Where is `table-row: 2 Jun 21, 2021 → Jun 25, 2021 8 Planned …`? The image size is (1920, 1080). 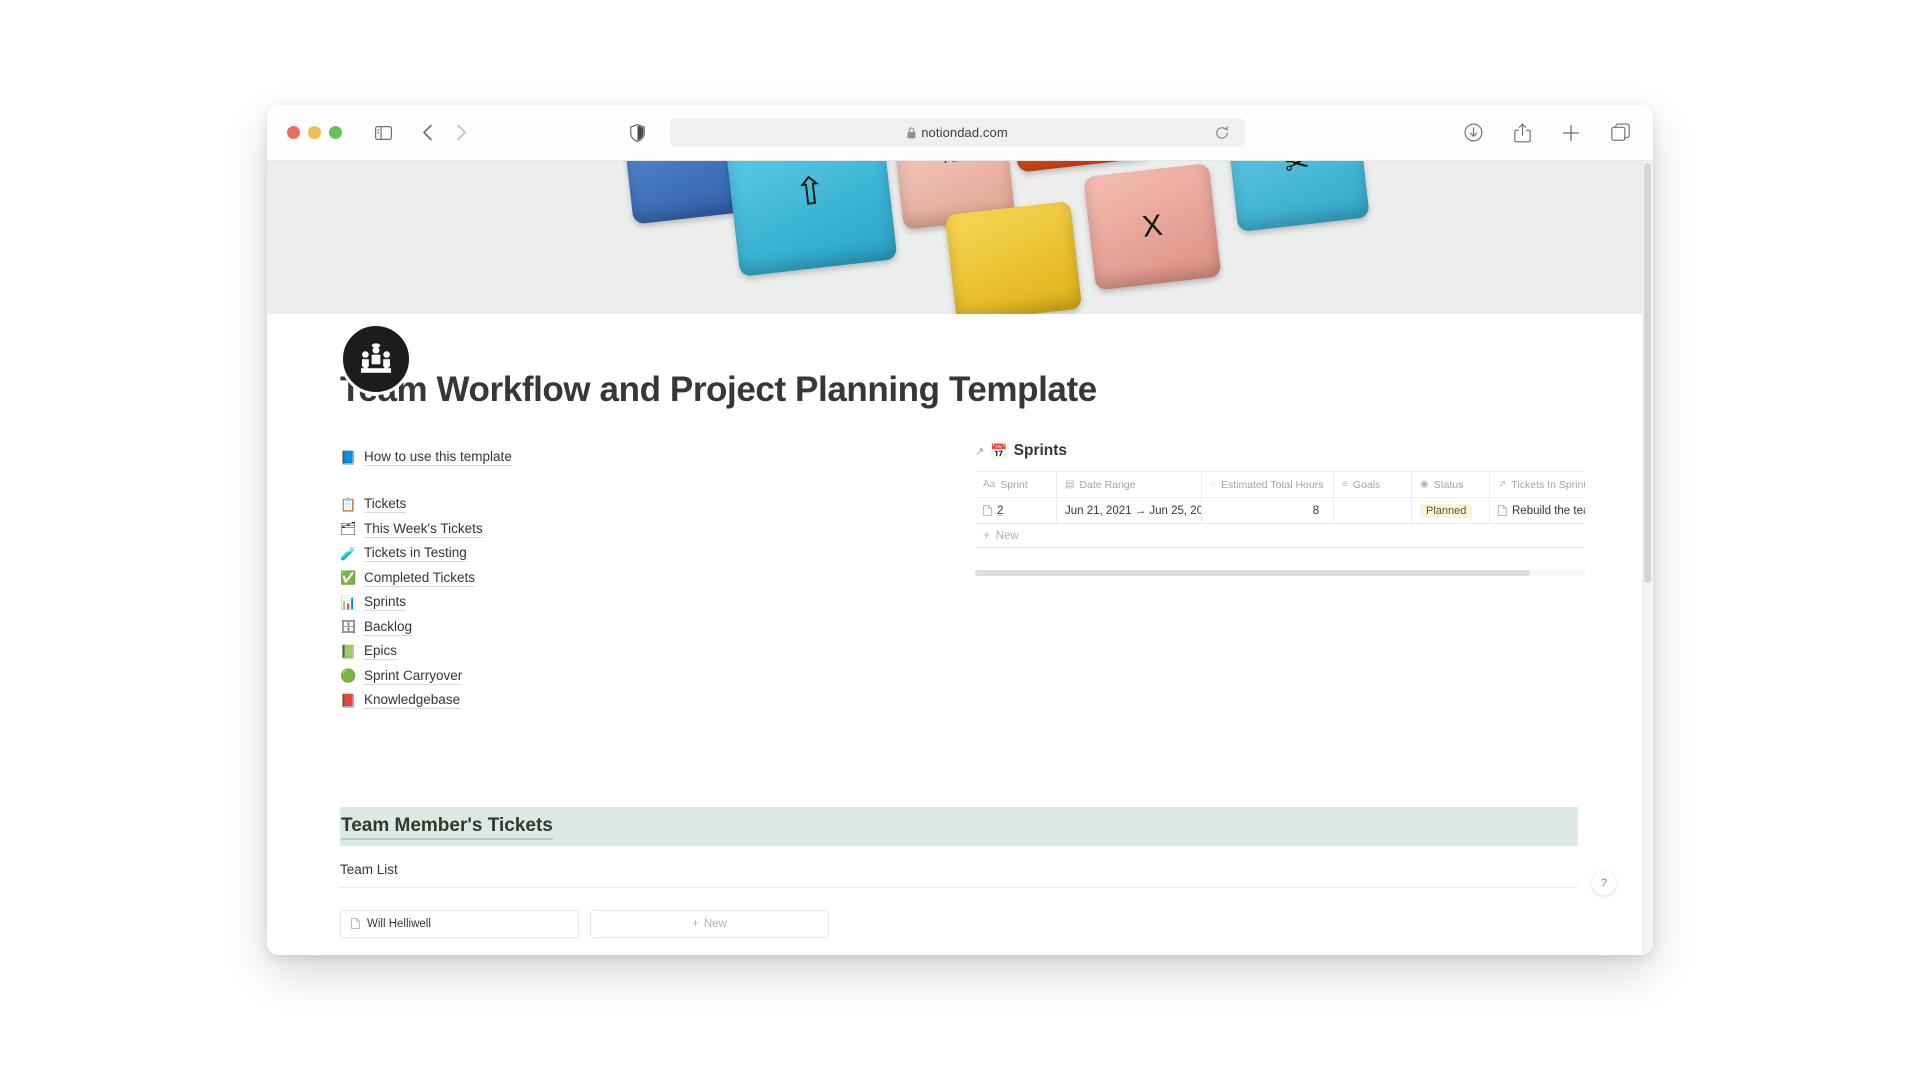 table-row: 2 Jun 21, 2021 → Jun 25, 2021 8 Planned … is located at coordinates (1280, 511).